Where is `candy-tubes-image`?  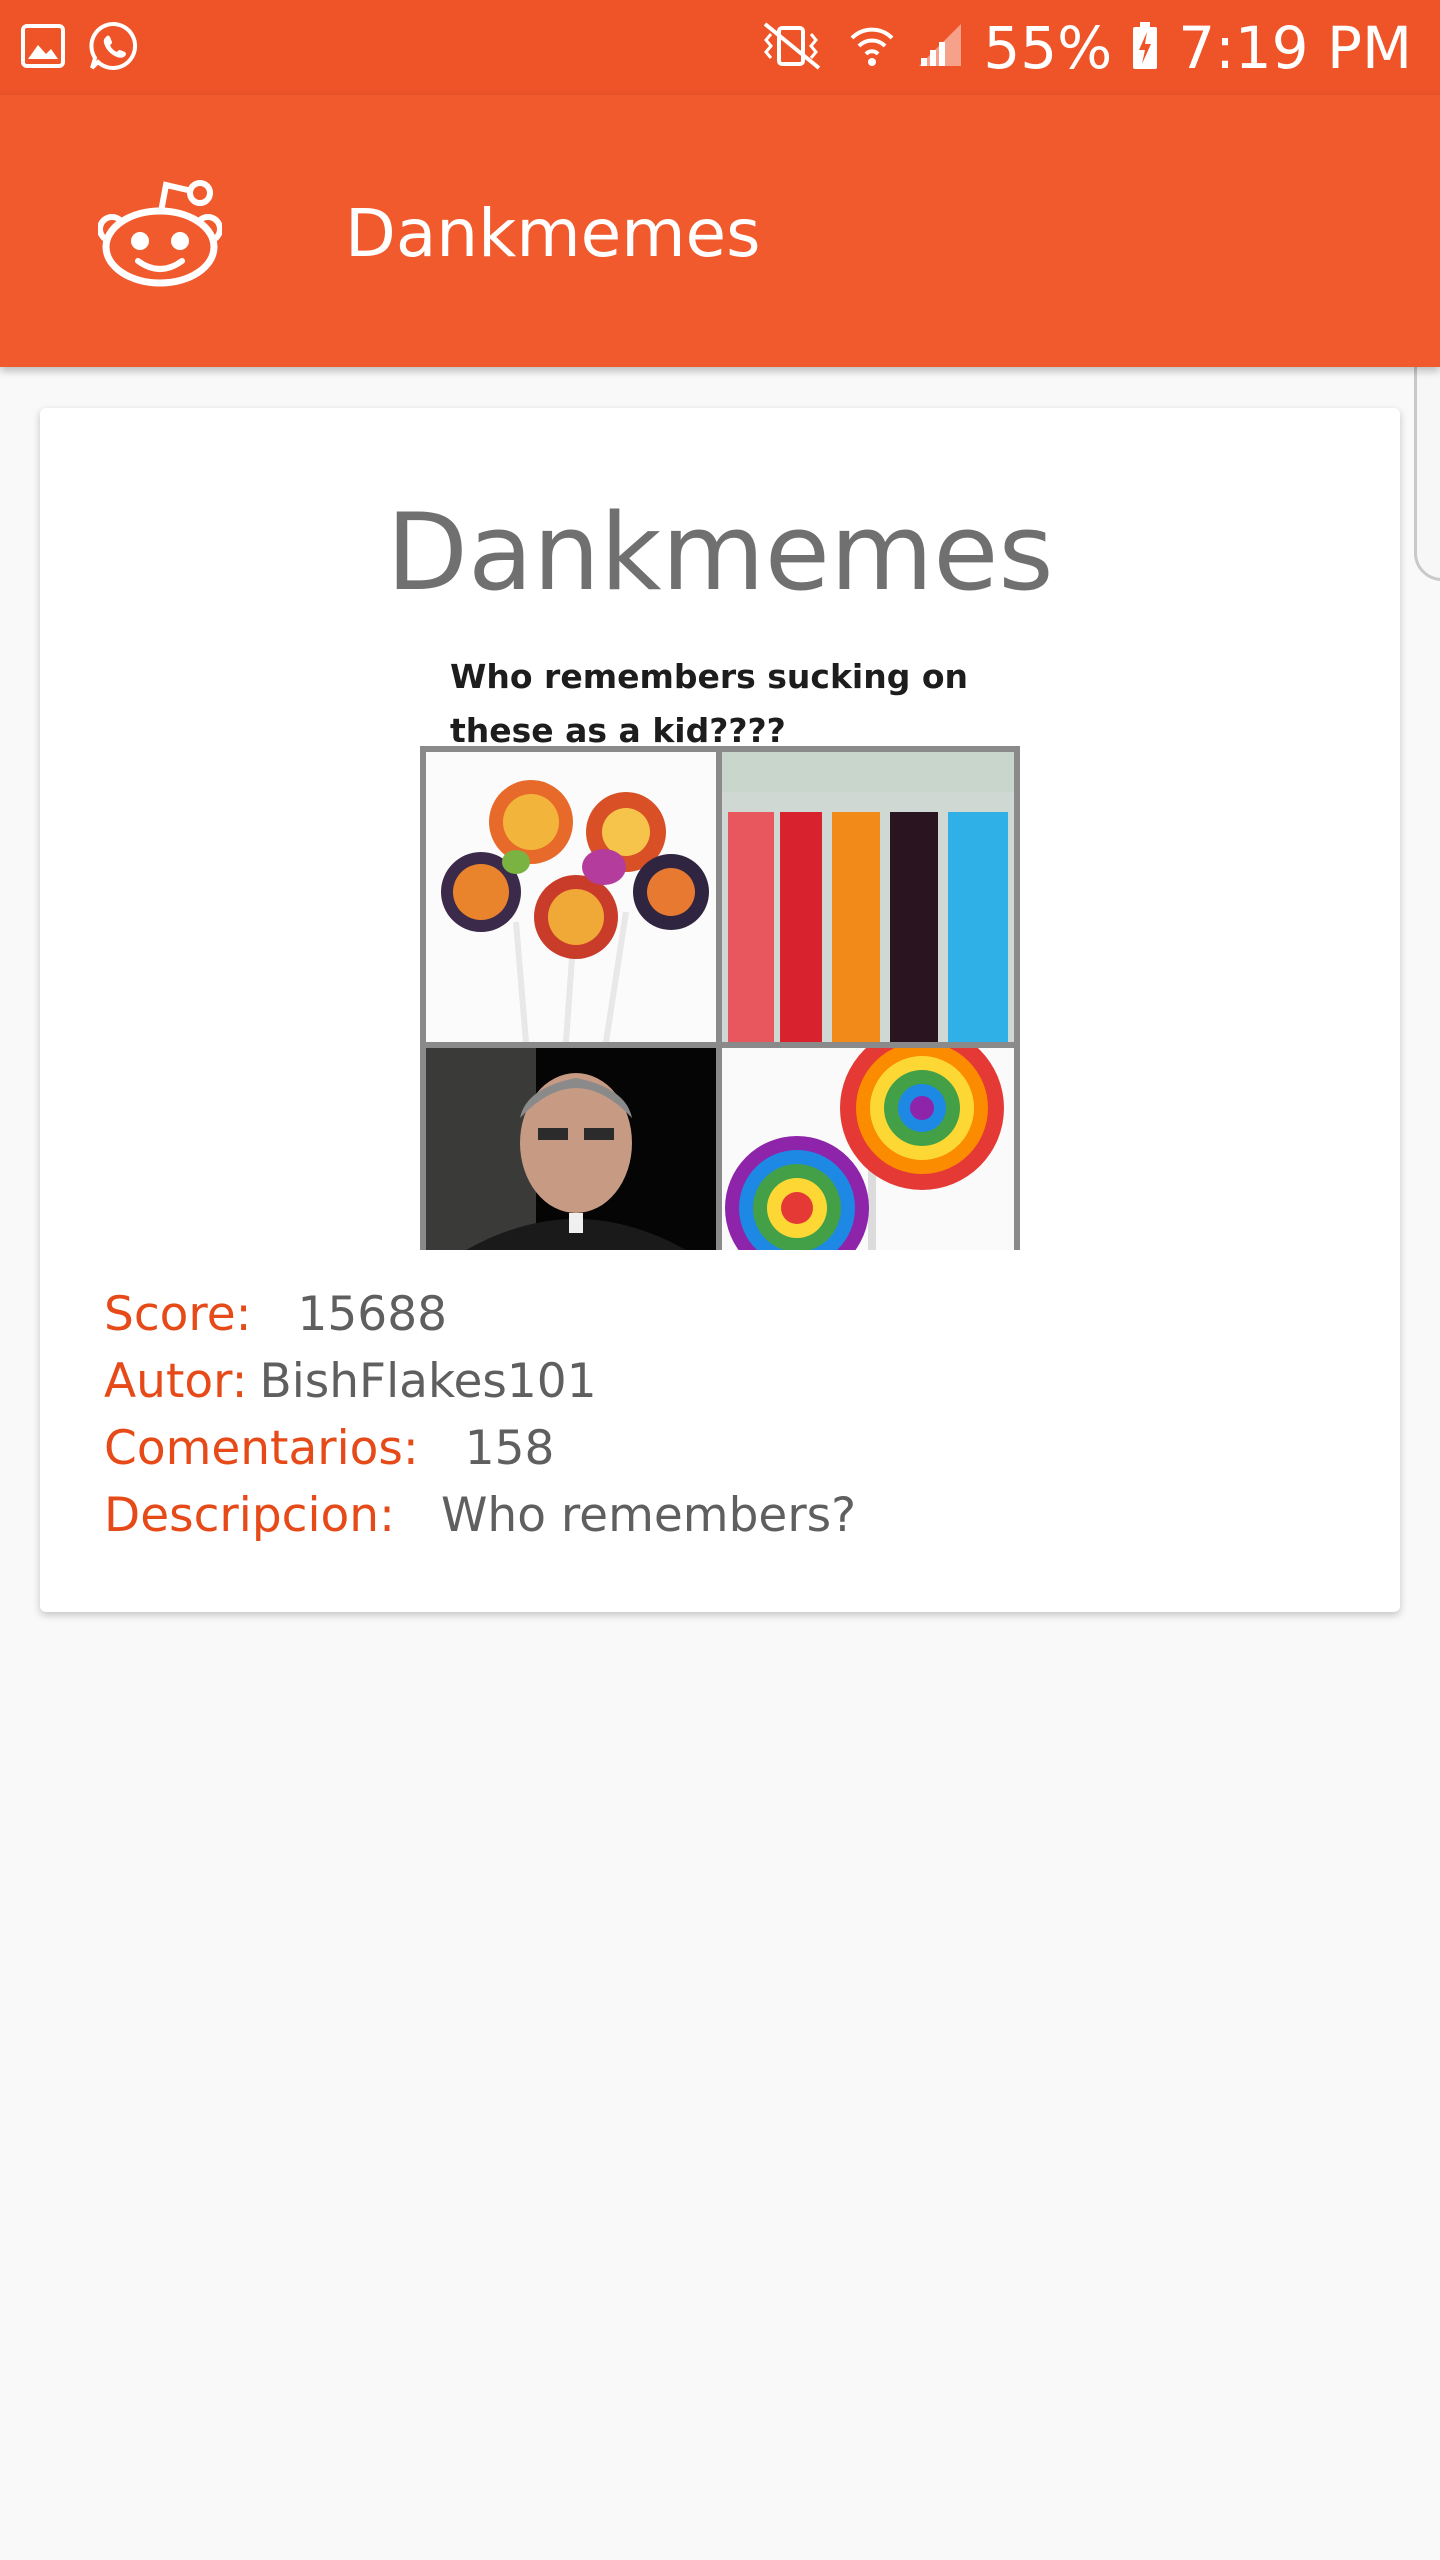 candy-tubes-image is located at coordinates (868, 897).